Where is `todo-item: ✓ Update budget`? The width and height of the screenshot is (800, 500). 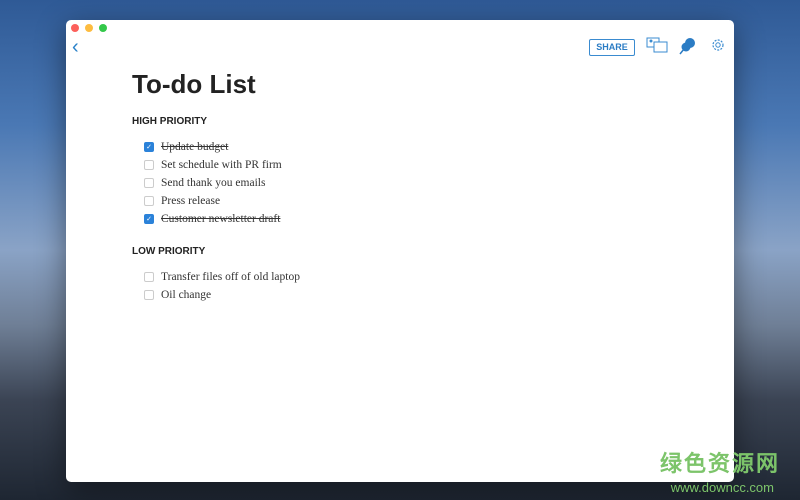
todo-item: ✓ Update budget is located at coordinates (186, 147).